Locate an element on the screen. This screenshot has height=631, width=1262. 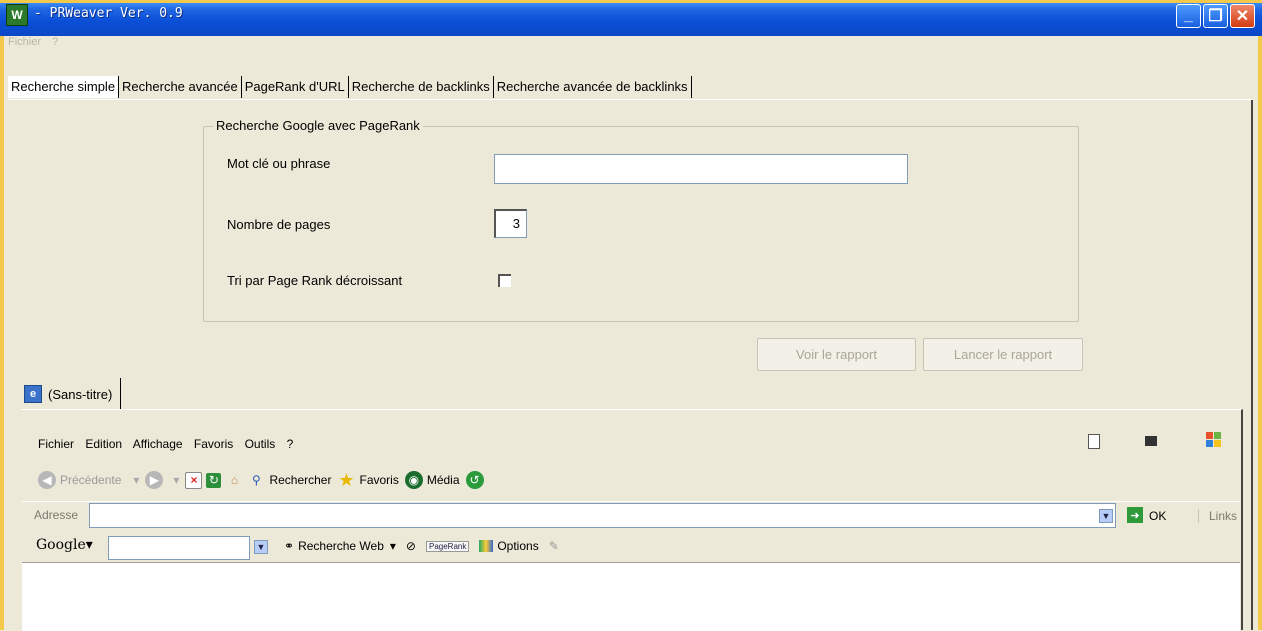
document-tab: e (Sans-titre) is located at coordinates (73, 394).